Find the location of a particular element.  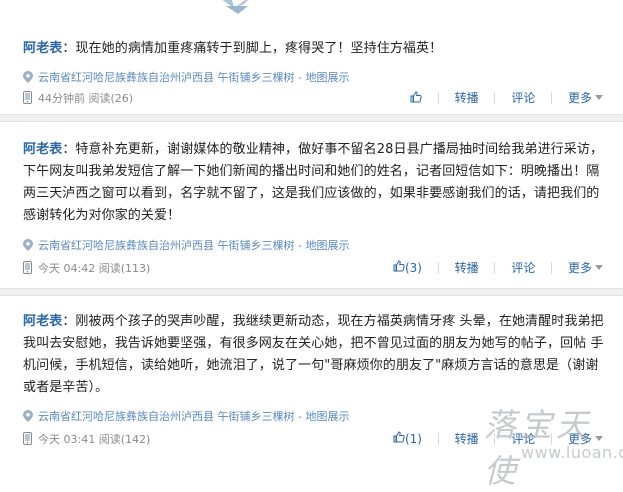

site-watermark: 落宝天使 www.luoan.cn is located at coordinates (549, 445).